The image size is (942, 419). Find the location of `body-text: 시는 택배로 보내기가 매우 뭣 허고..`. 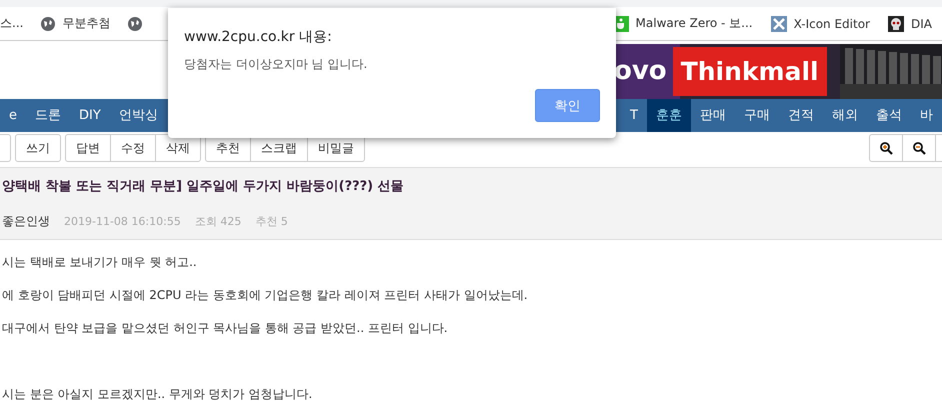

body-text: 시는 택배로 보내기가 매우 뭣 허고.. is located at coordinates (100, 263).